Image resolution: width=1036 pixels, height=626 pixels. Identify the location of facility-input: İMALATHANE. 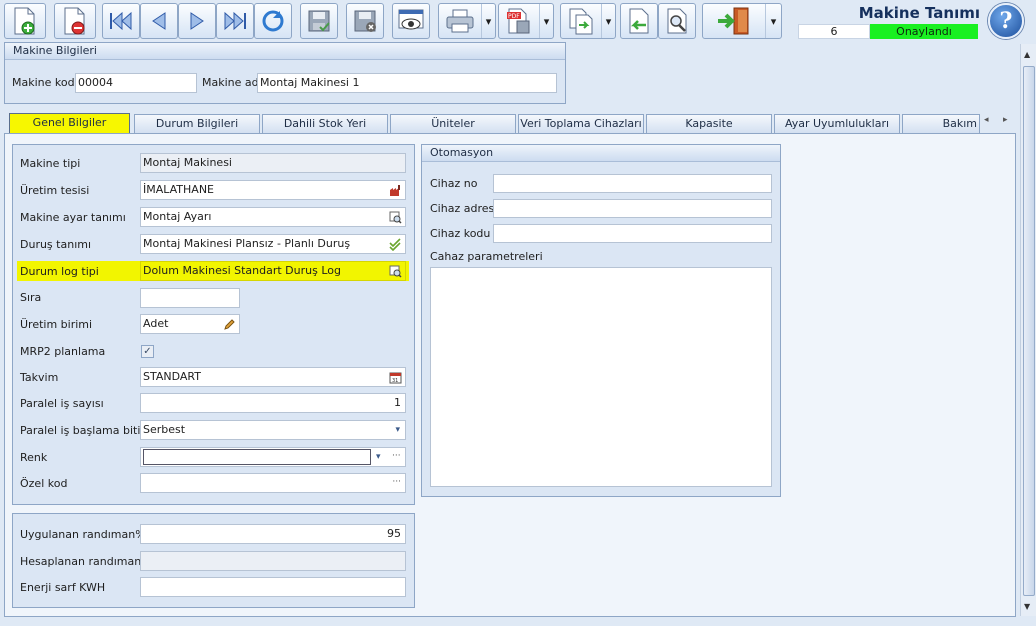
(273, 190).